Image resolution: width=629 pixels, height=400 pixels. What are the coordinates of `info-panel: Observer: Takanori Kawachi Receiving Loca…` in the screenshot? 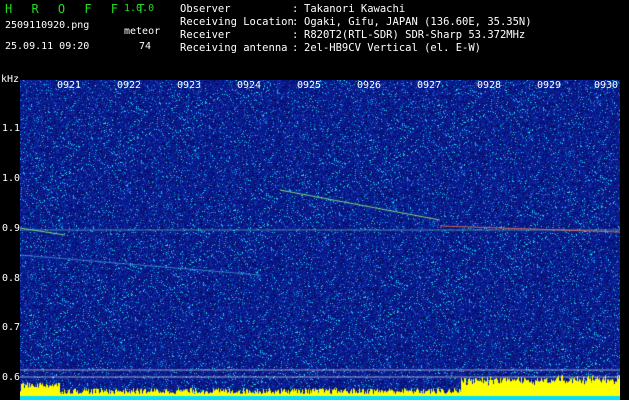 It's located at (356, 29).